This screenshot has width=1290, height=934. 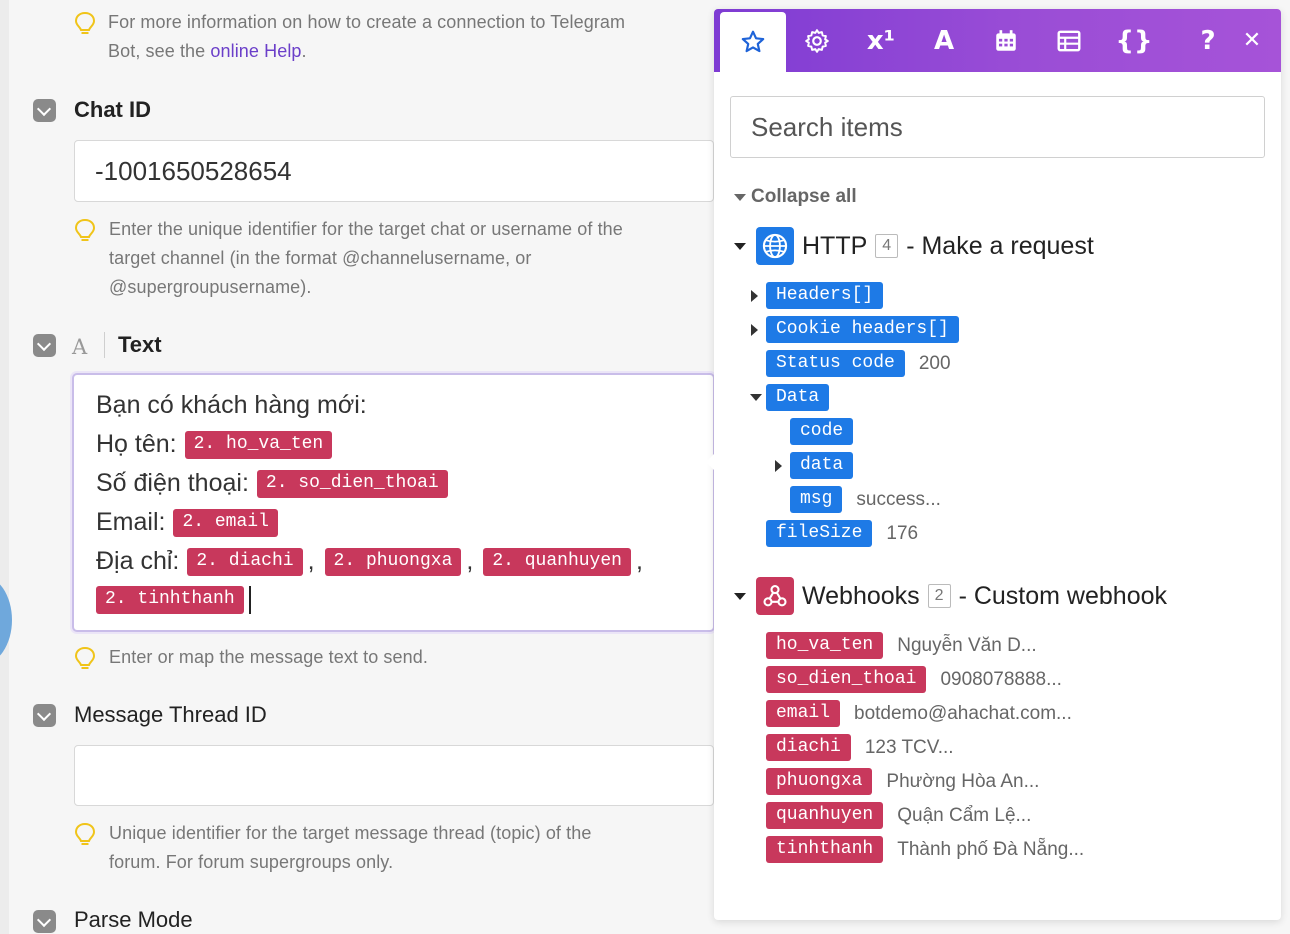 I want to click on item-tag: Status code, so click(x=835, y=363).